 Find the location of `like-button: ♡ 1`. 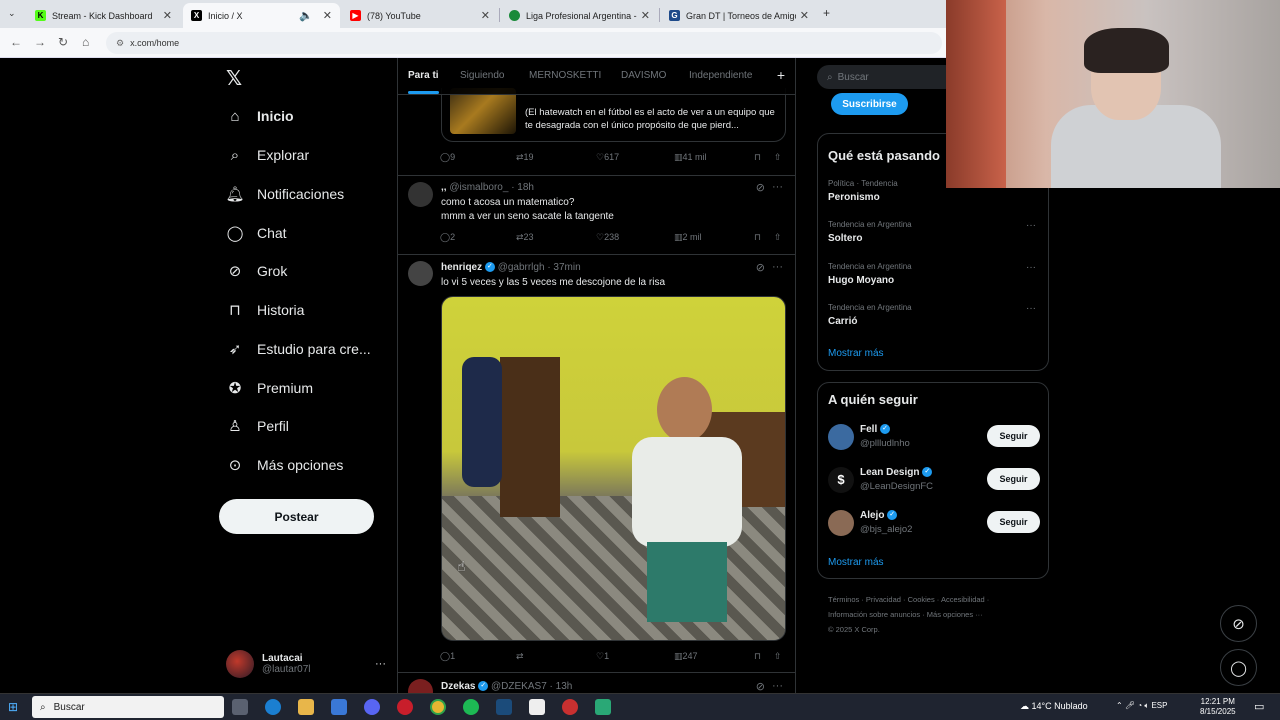

like-button: ♡ 1 is located at coordinates (602, 656).